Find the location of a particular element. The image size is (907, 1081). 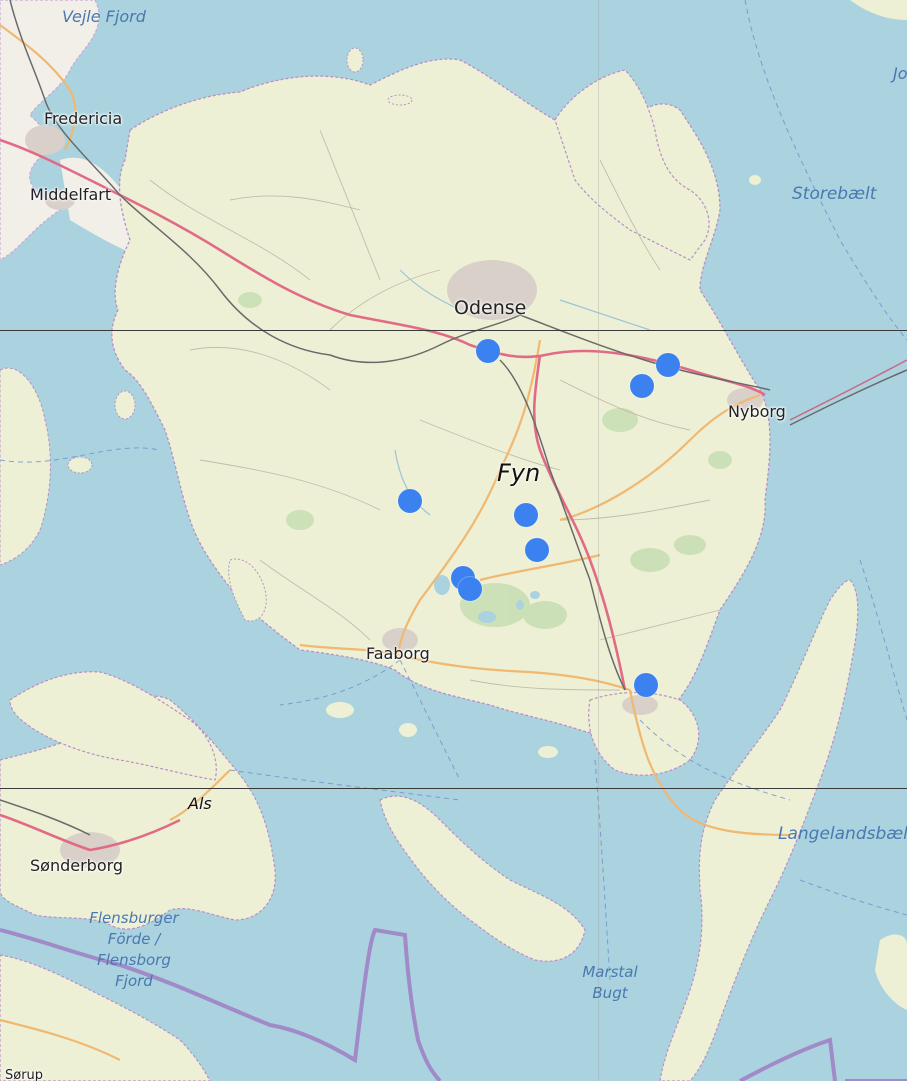

label-flensburger-fjord: Flensburger Förde / Flensborg Fjord is located at coordinates (134, 950).